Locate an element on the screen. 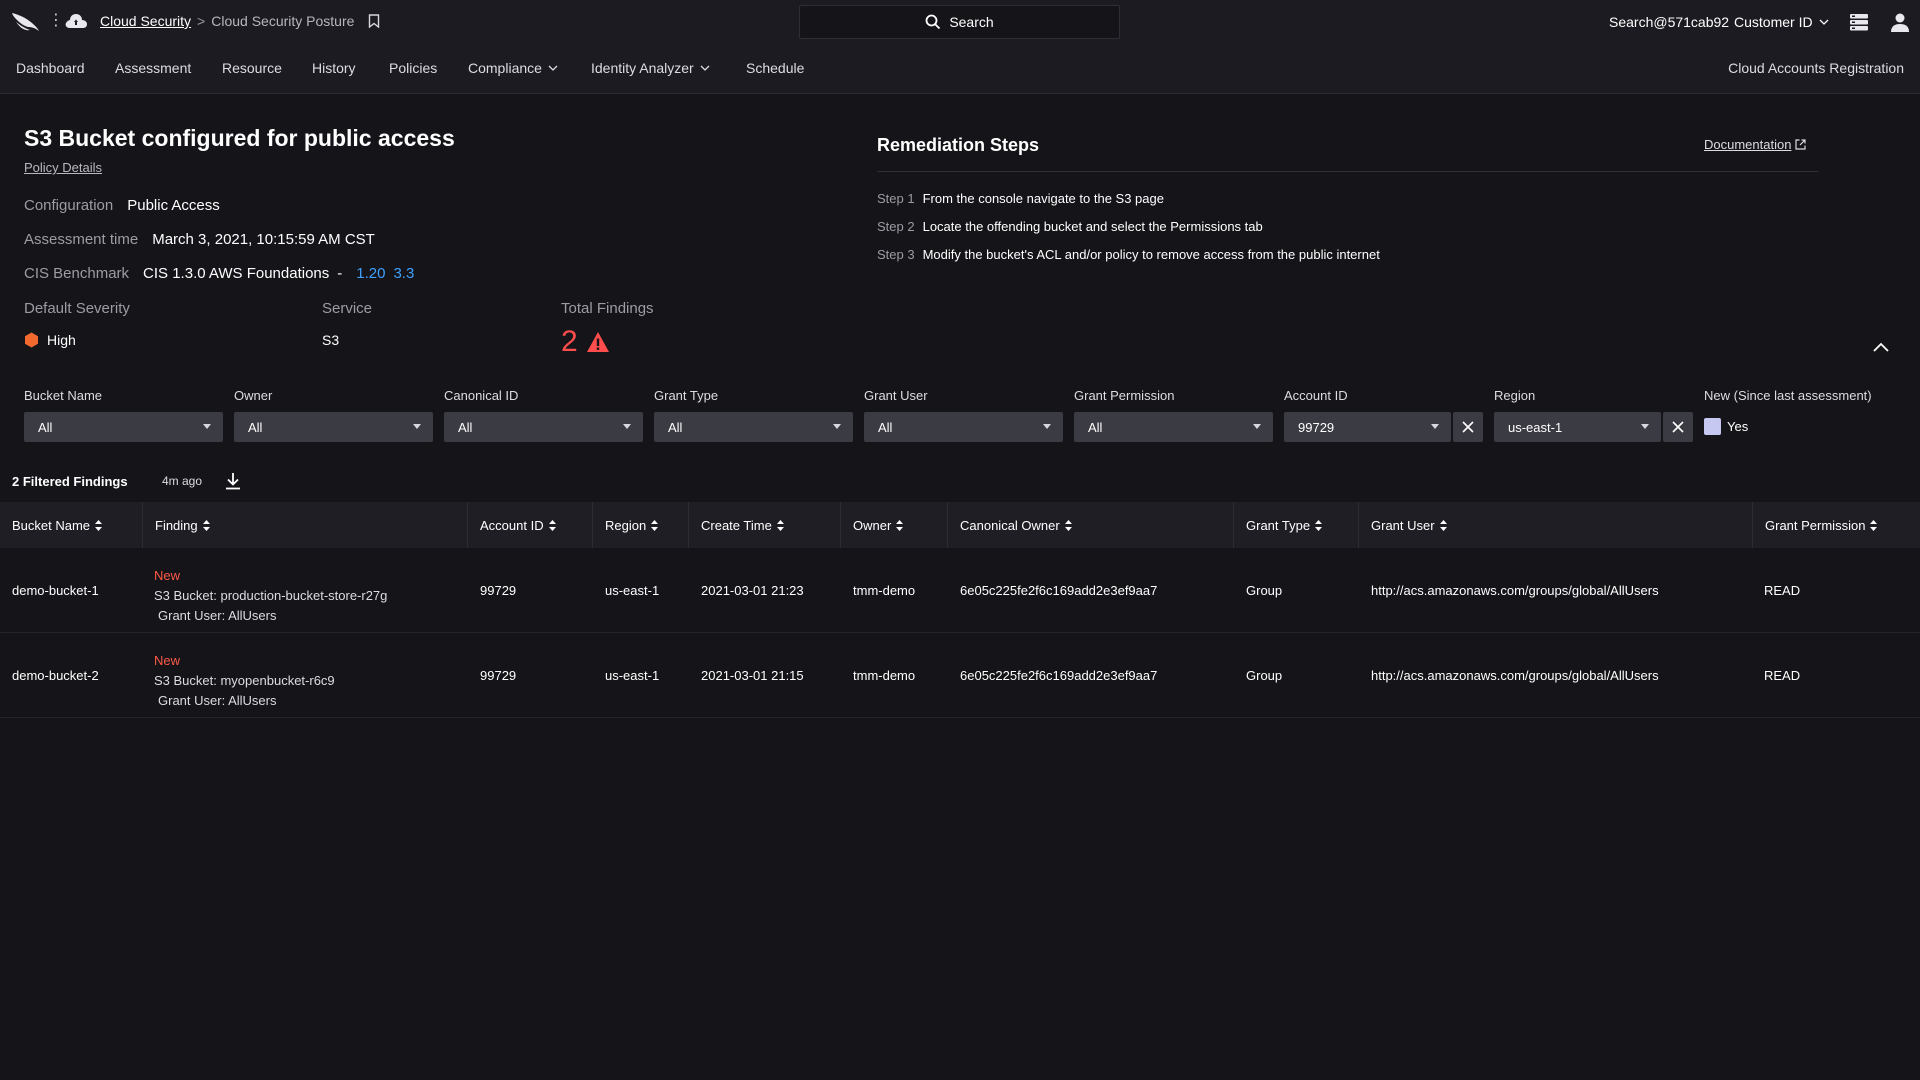  close-icon is located at coordinates (1678, 427).